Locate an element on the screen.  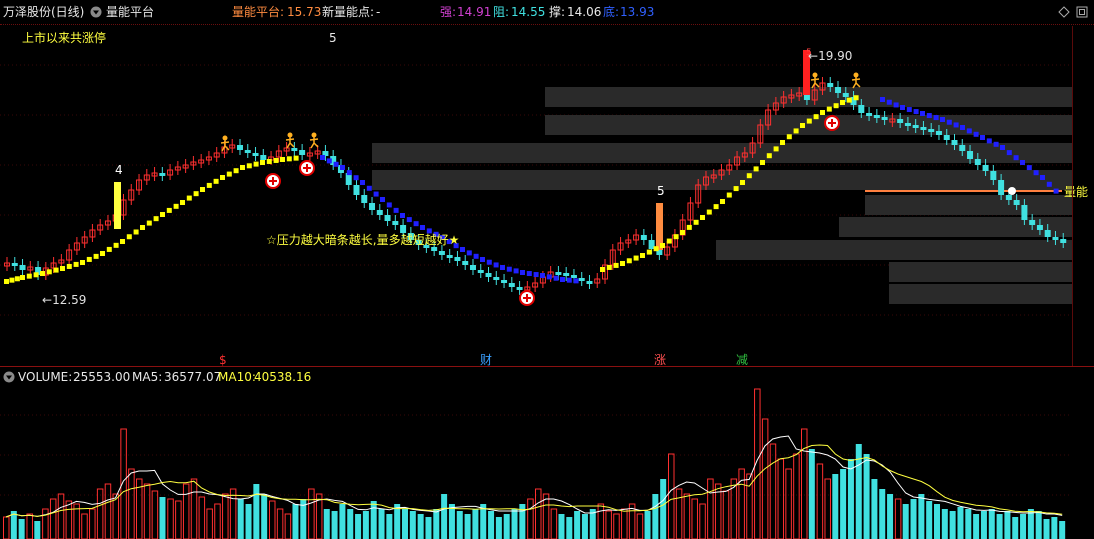
volume-collapse-icon is located at coordinates (9, 377).